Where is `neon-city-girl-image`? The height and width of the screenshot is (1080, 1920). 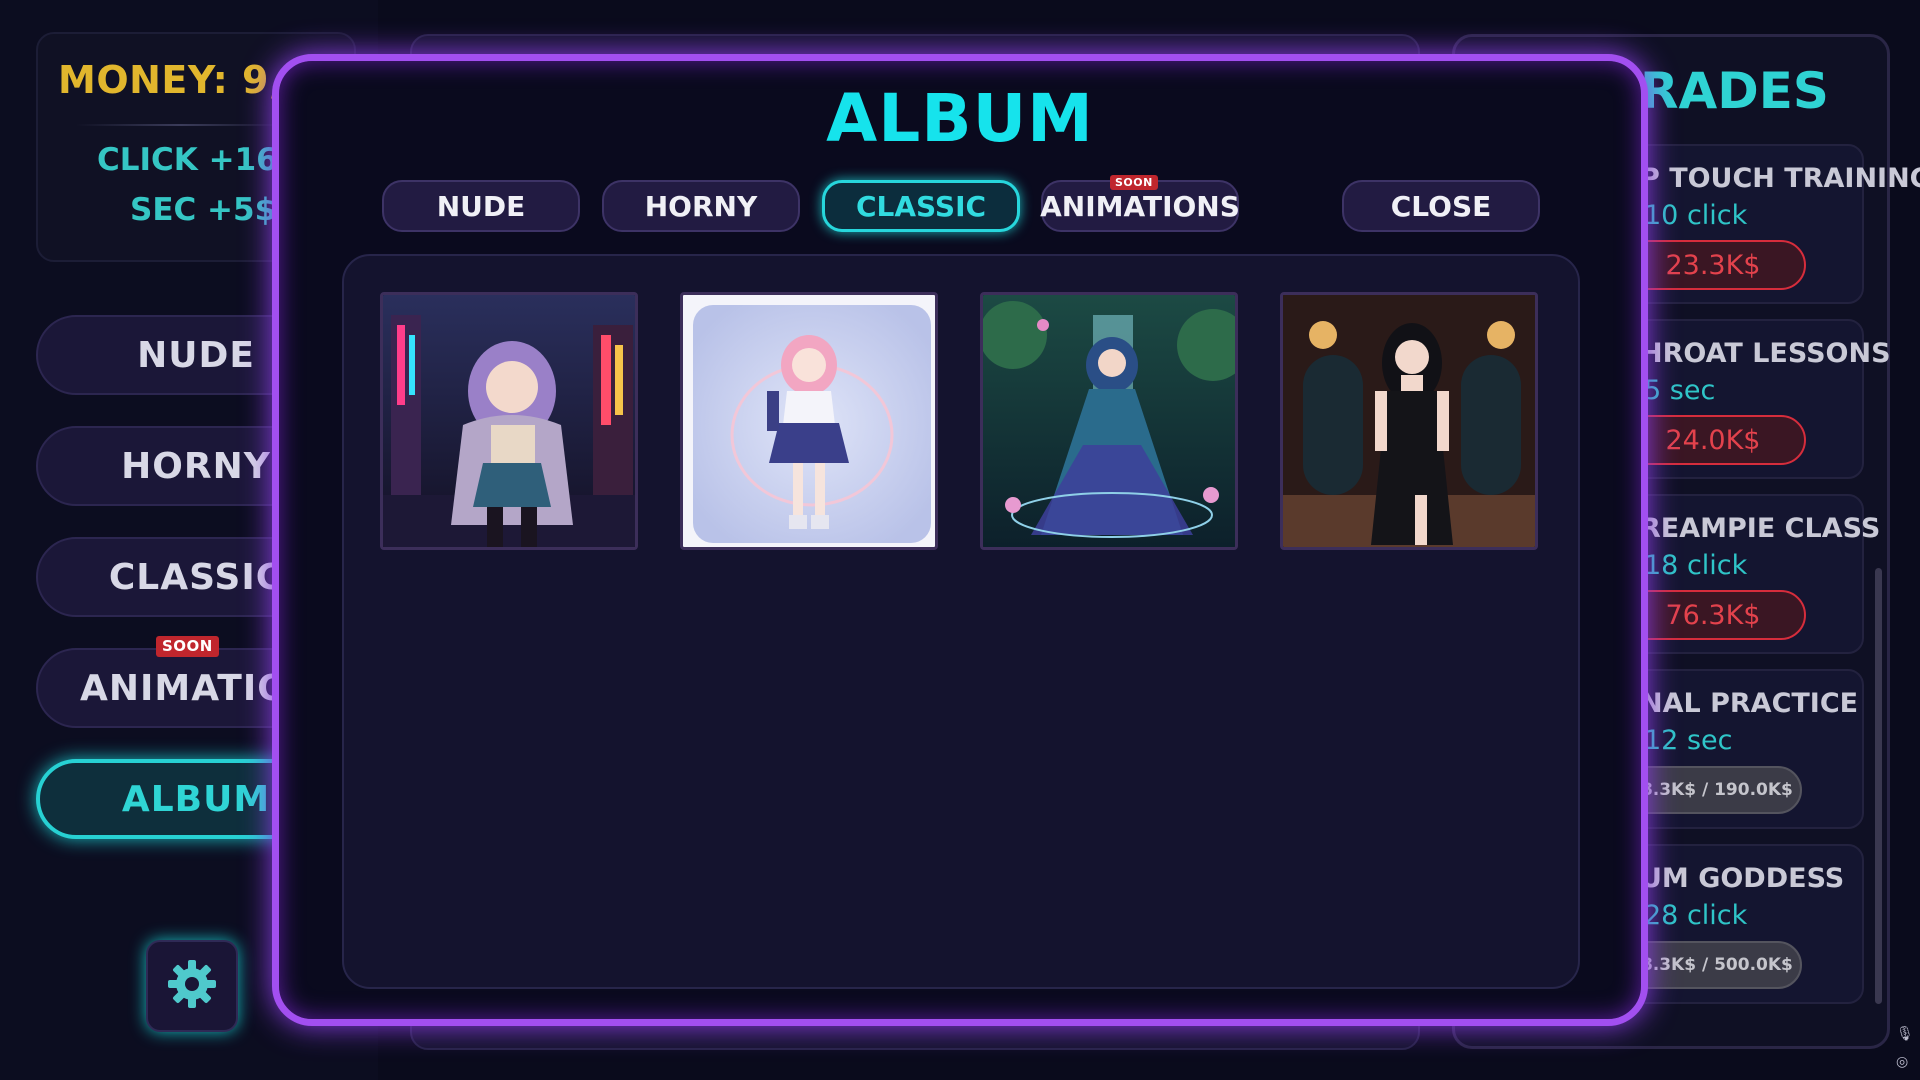 neon-city-girl-image is located at coordinates (509, 421).